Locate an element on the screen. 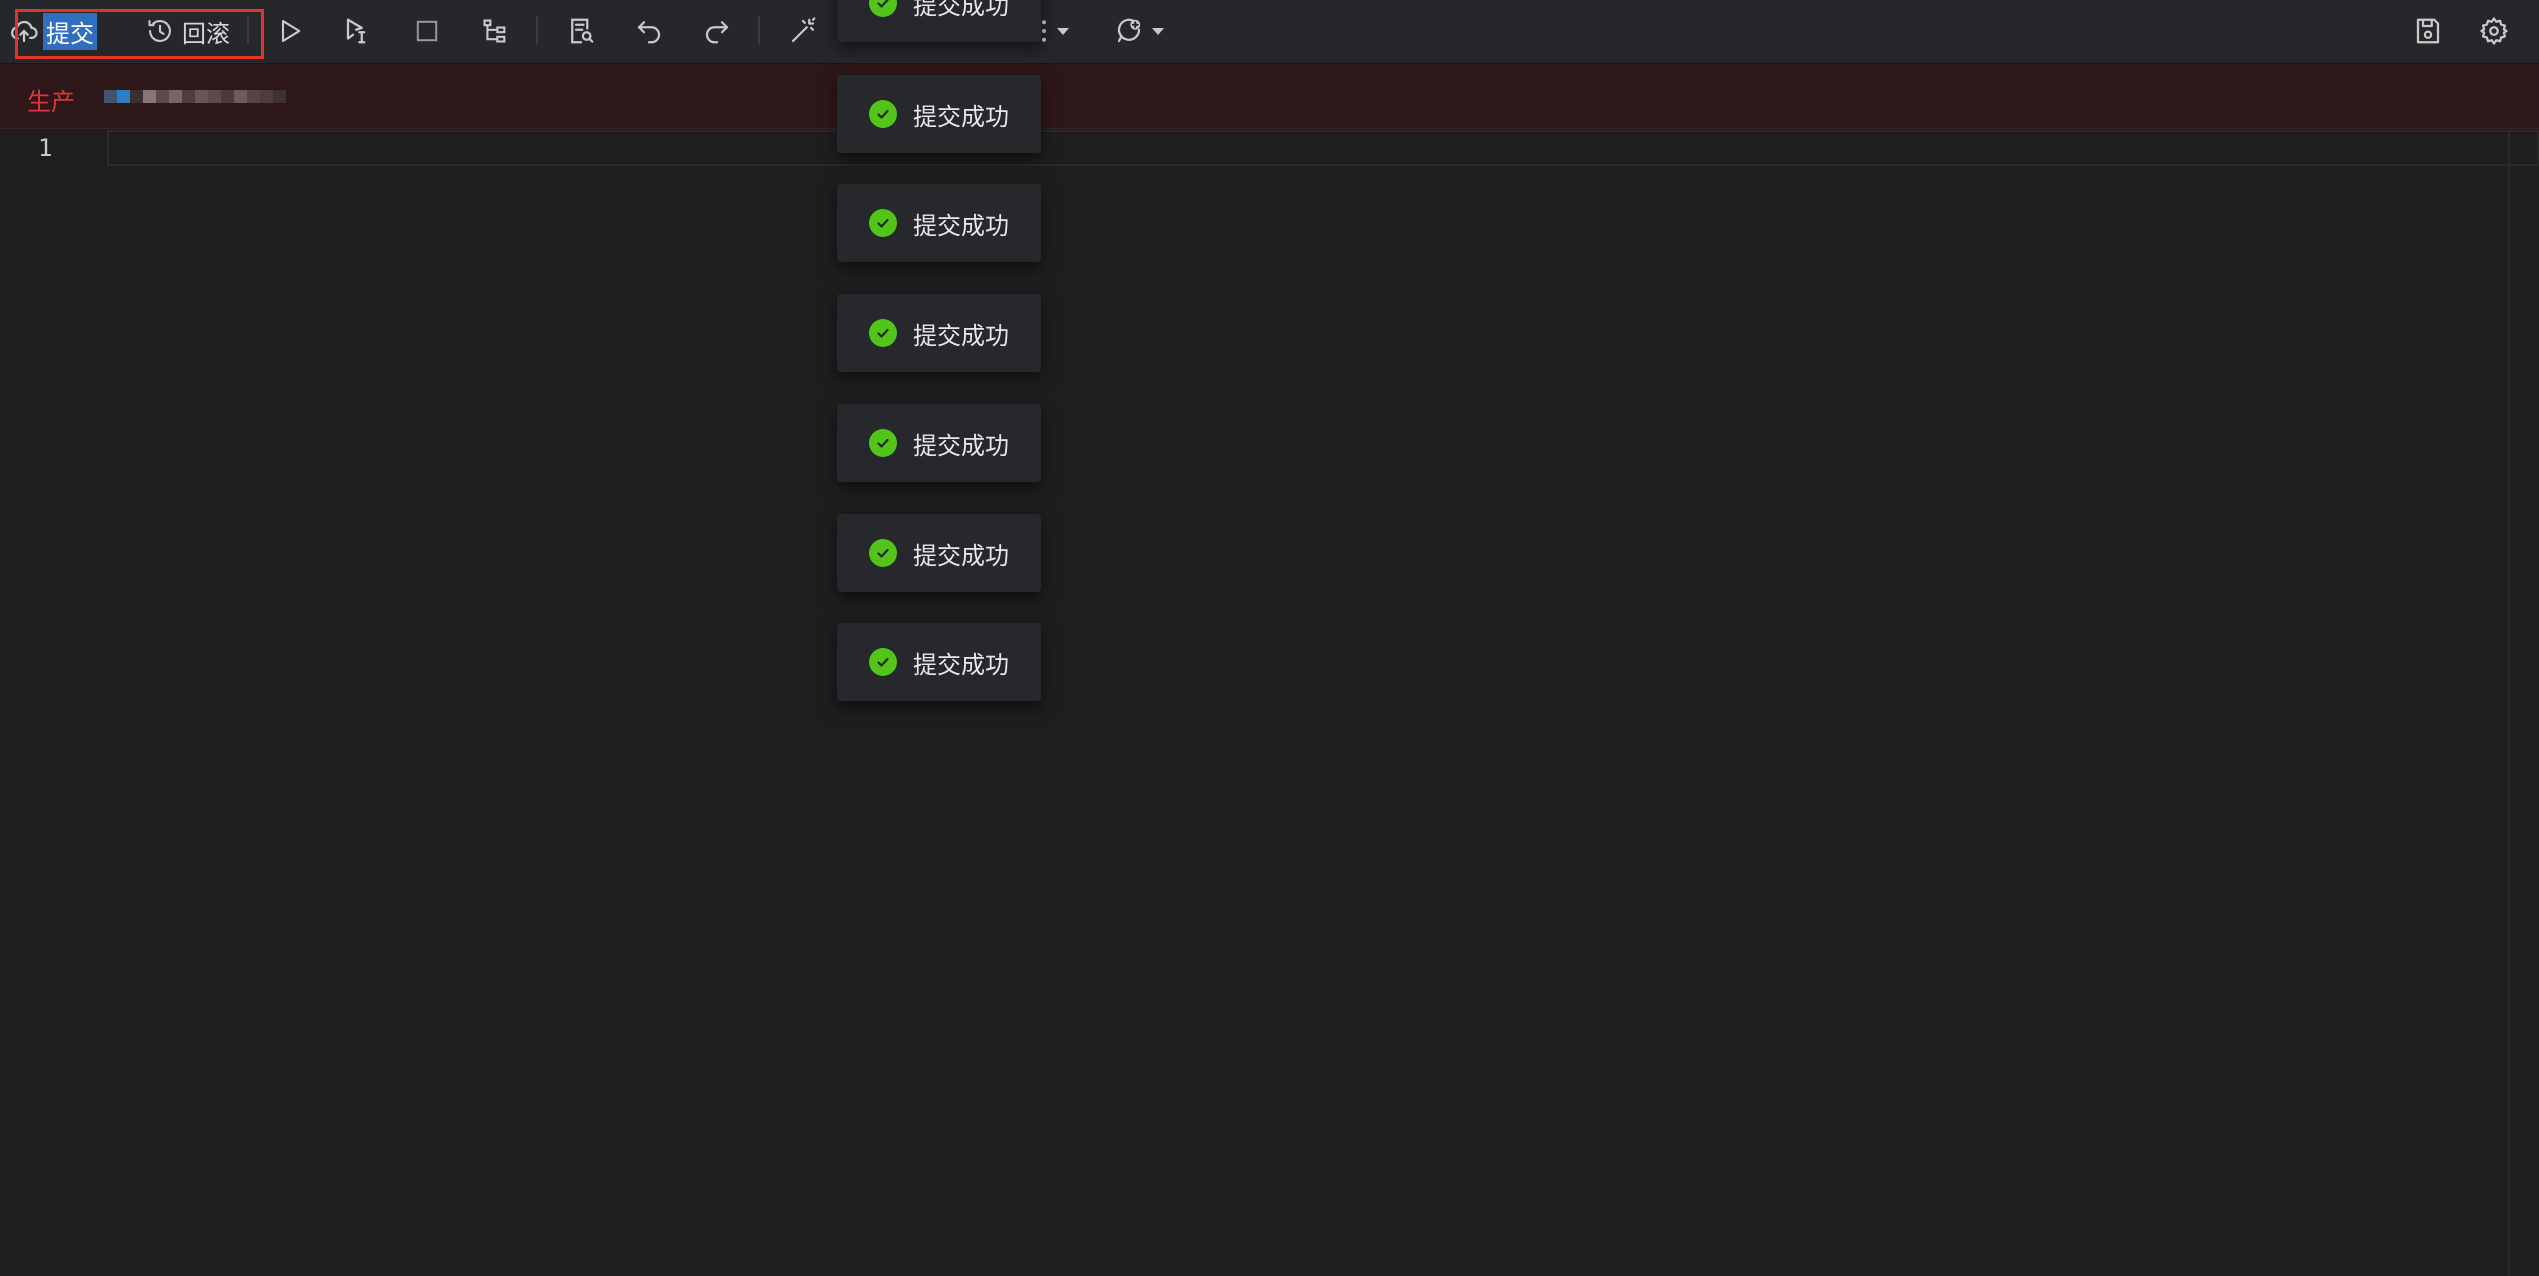 The width and height of the screenshot is (2539, 1276). cloud-upload-icon is located at coordinates (24, 31).